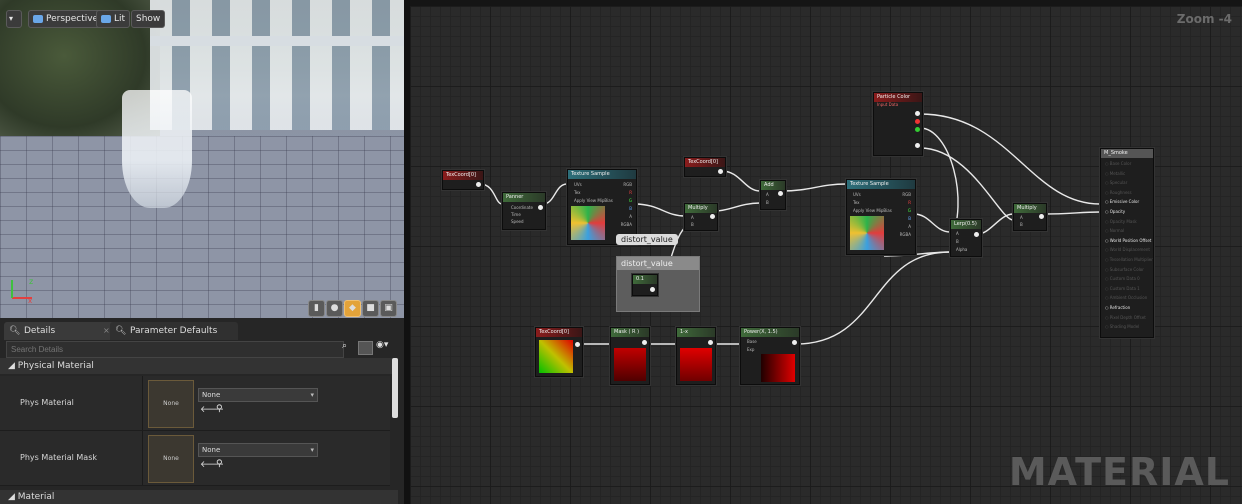 This screenshot has width=1242, height=504. What do you see at coordinates (524, 211) in the screenshot?
I see `node-panner: Panner Coordinate Time Speed` at bounding box center [524, 211].